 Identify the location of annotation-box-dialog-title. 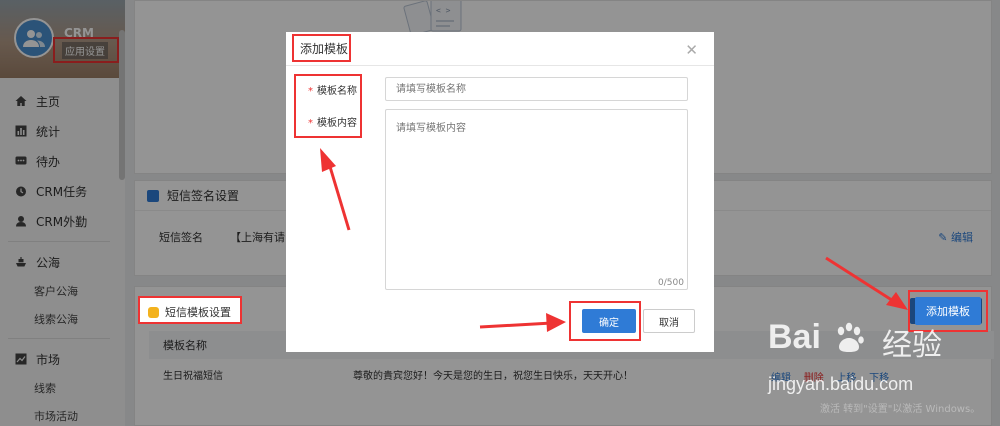
(321, 48).